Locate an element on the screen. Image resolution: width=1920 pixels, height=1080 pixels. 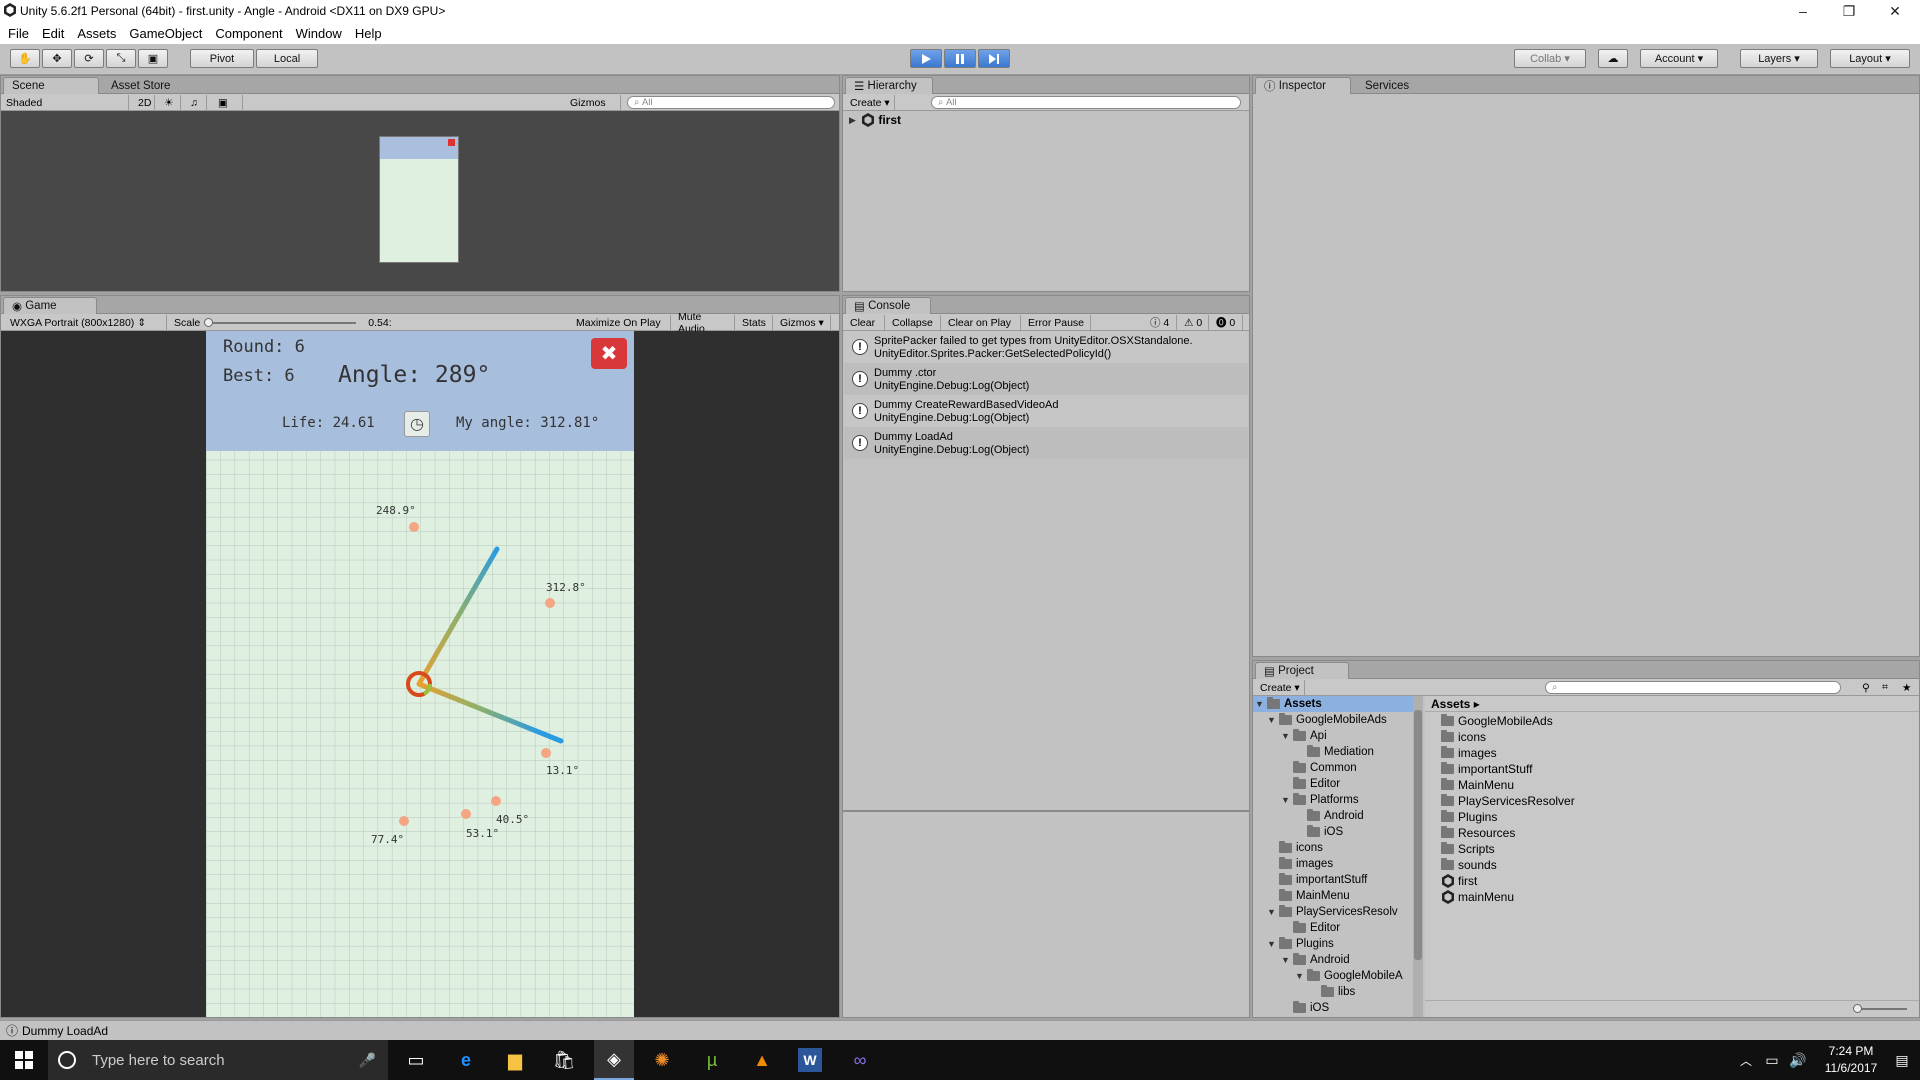
windows-start-icon is located at coordinates (24, 1060).